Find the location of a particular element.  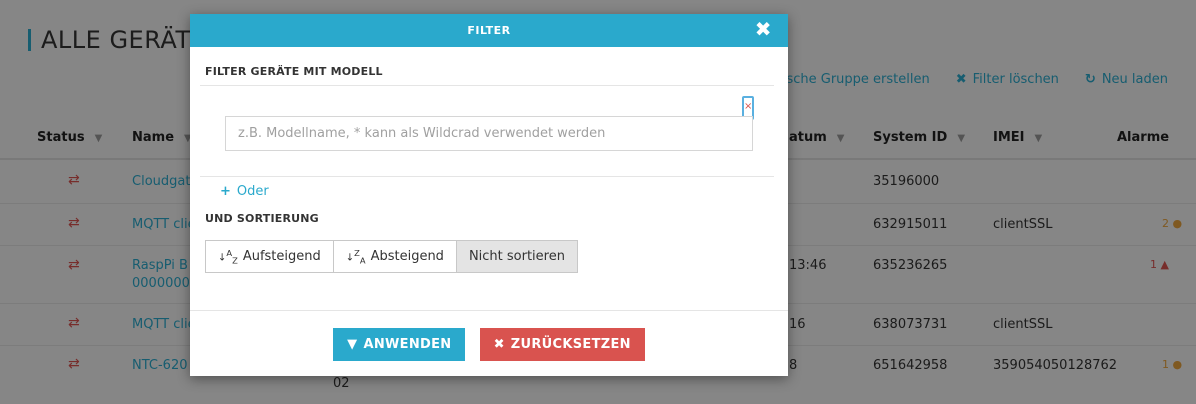

close-icon: ✖ is located at coordinates (763, 29).